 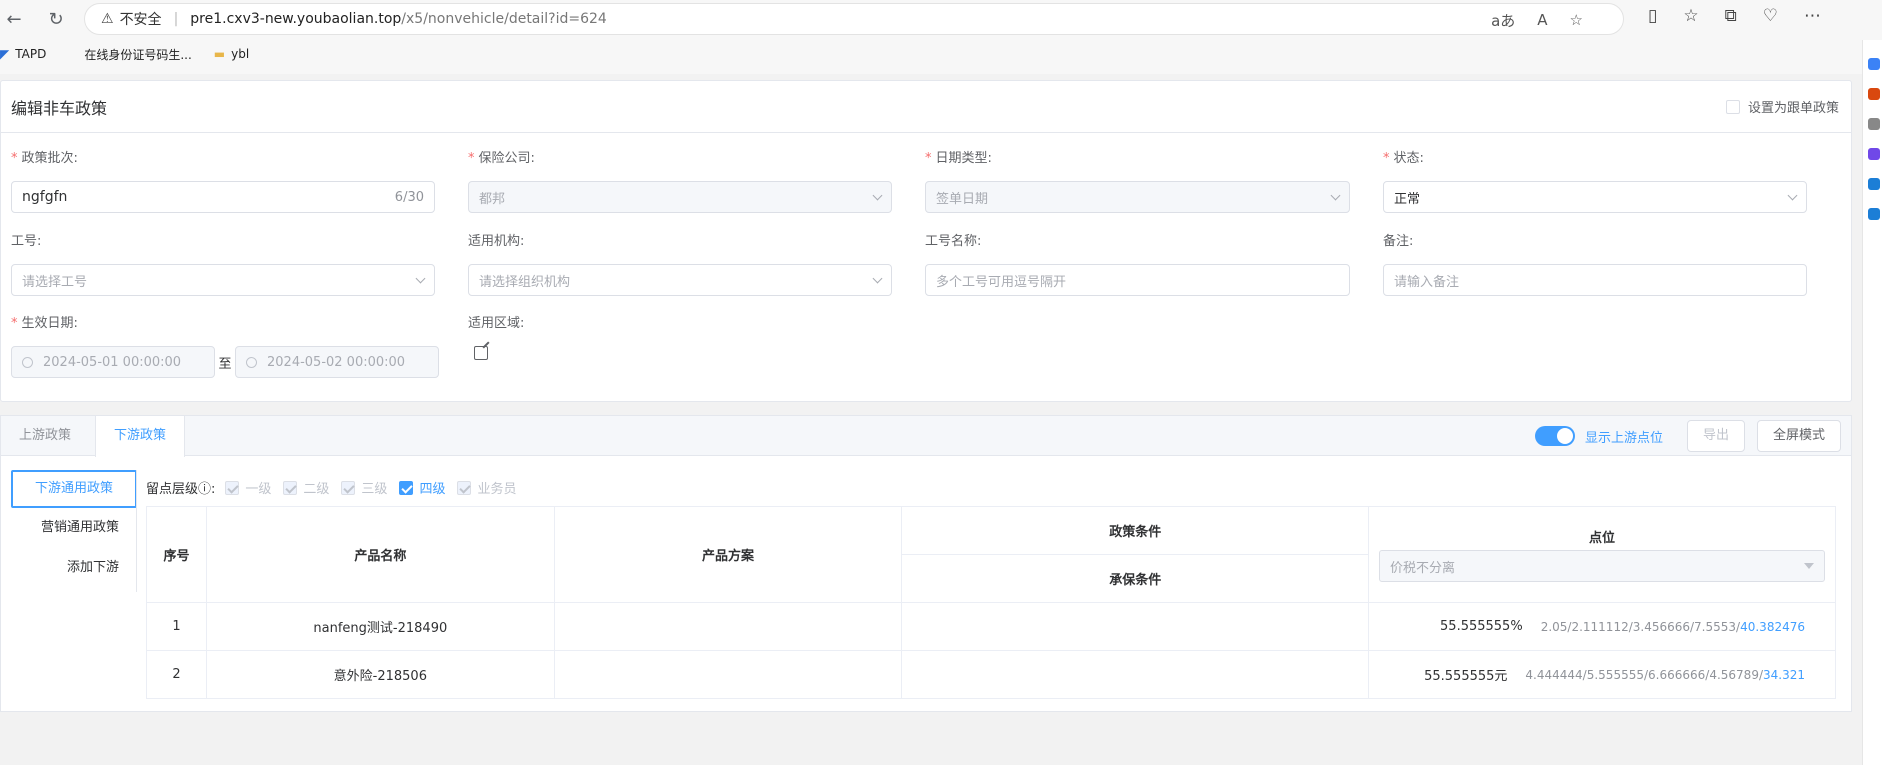 I want to click on read-aloud-icon: A, so click(x=1542, y=20).